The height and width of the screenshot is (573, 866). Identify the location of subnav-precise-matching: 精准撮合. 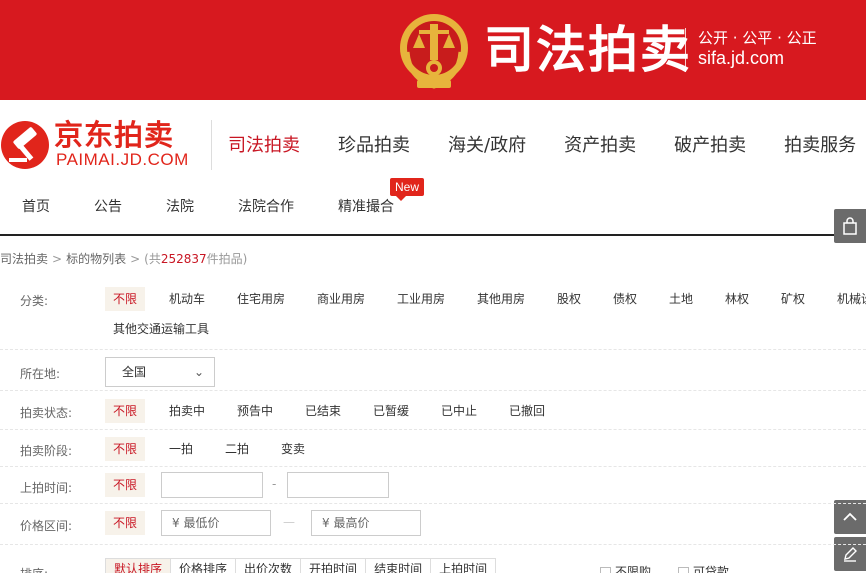
(366, 207).